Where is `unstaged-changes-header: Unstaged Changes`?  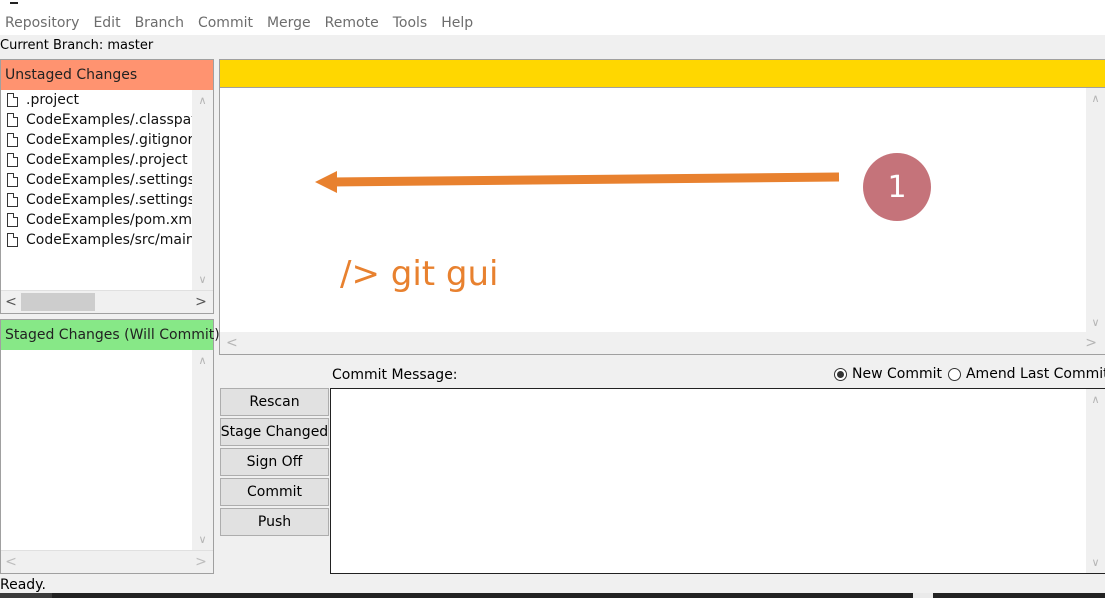 unstaged-changes-header: Unstaged Changes is located at coordinates (107, 75).